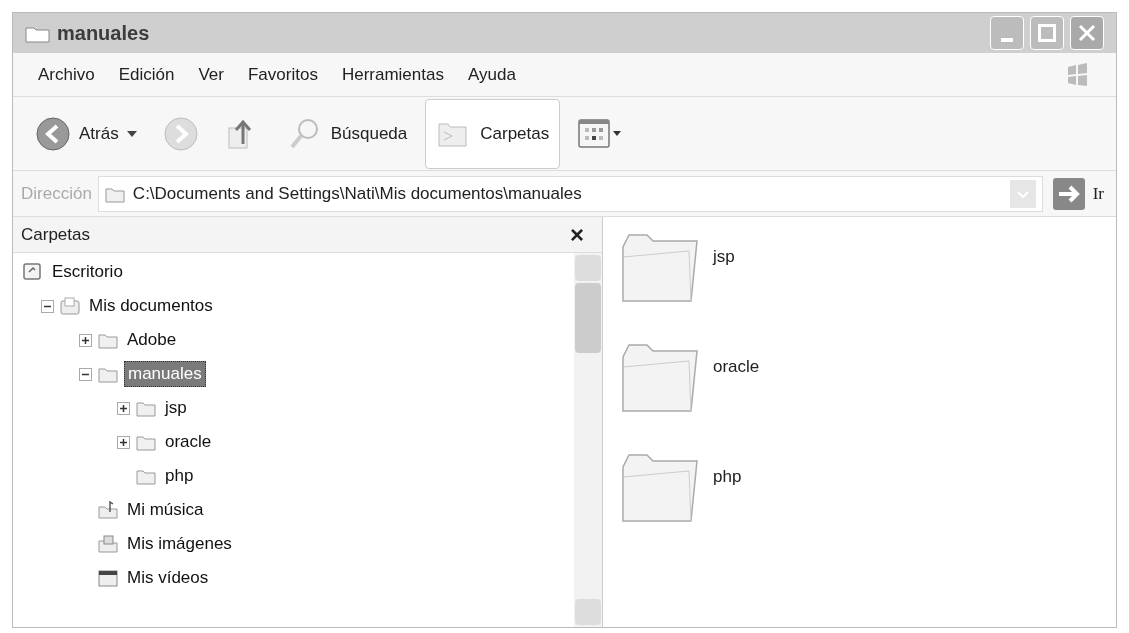 The image size is (1129, 633). I want to click on menu-item: Edición, so click(146, 74).